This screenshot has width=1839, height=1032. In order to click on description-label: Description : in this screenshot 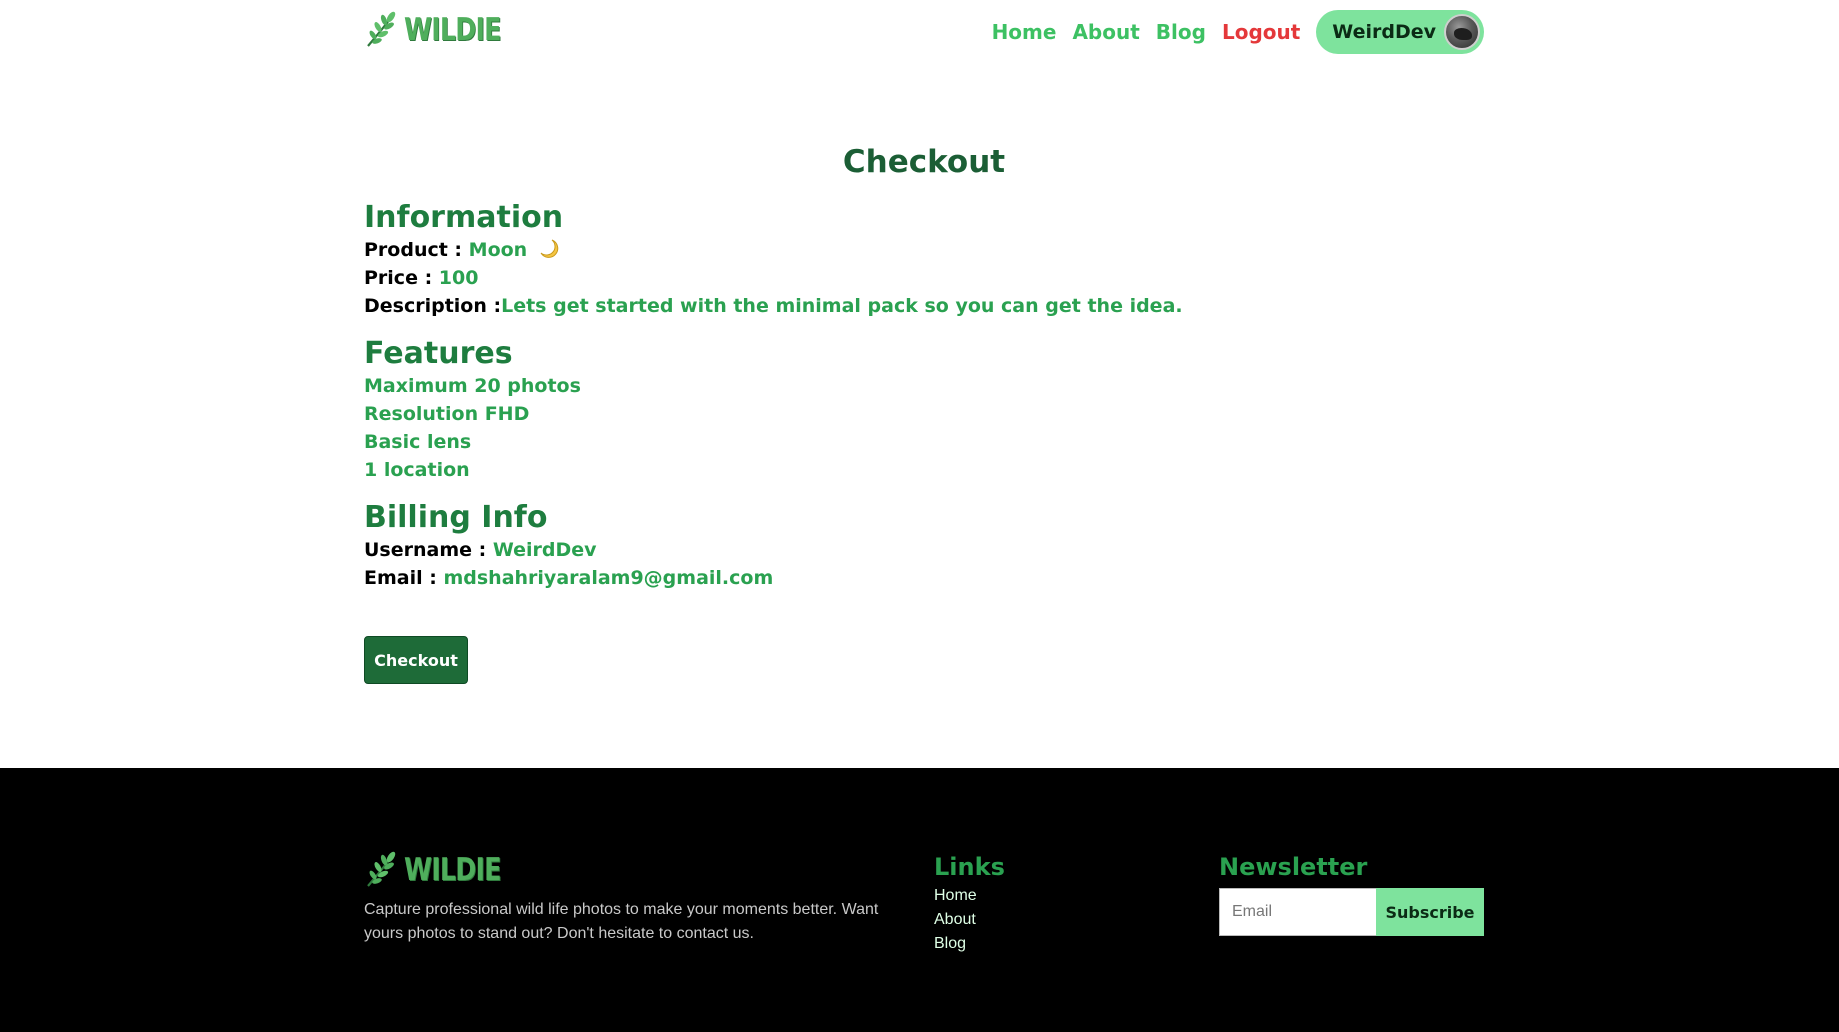, I will do `click(433, 306)`.